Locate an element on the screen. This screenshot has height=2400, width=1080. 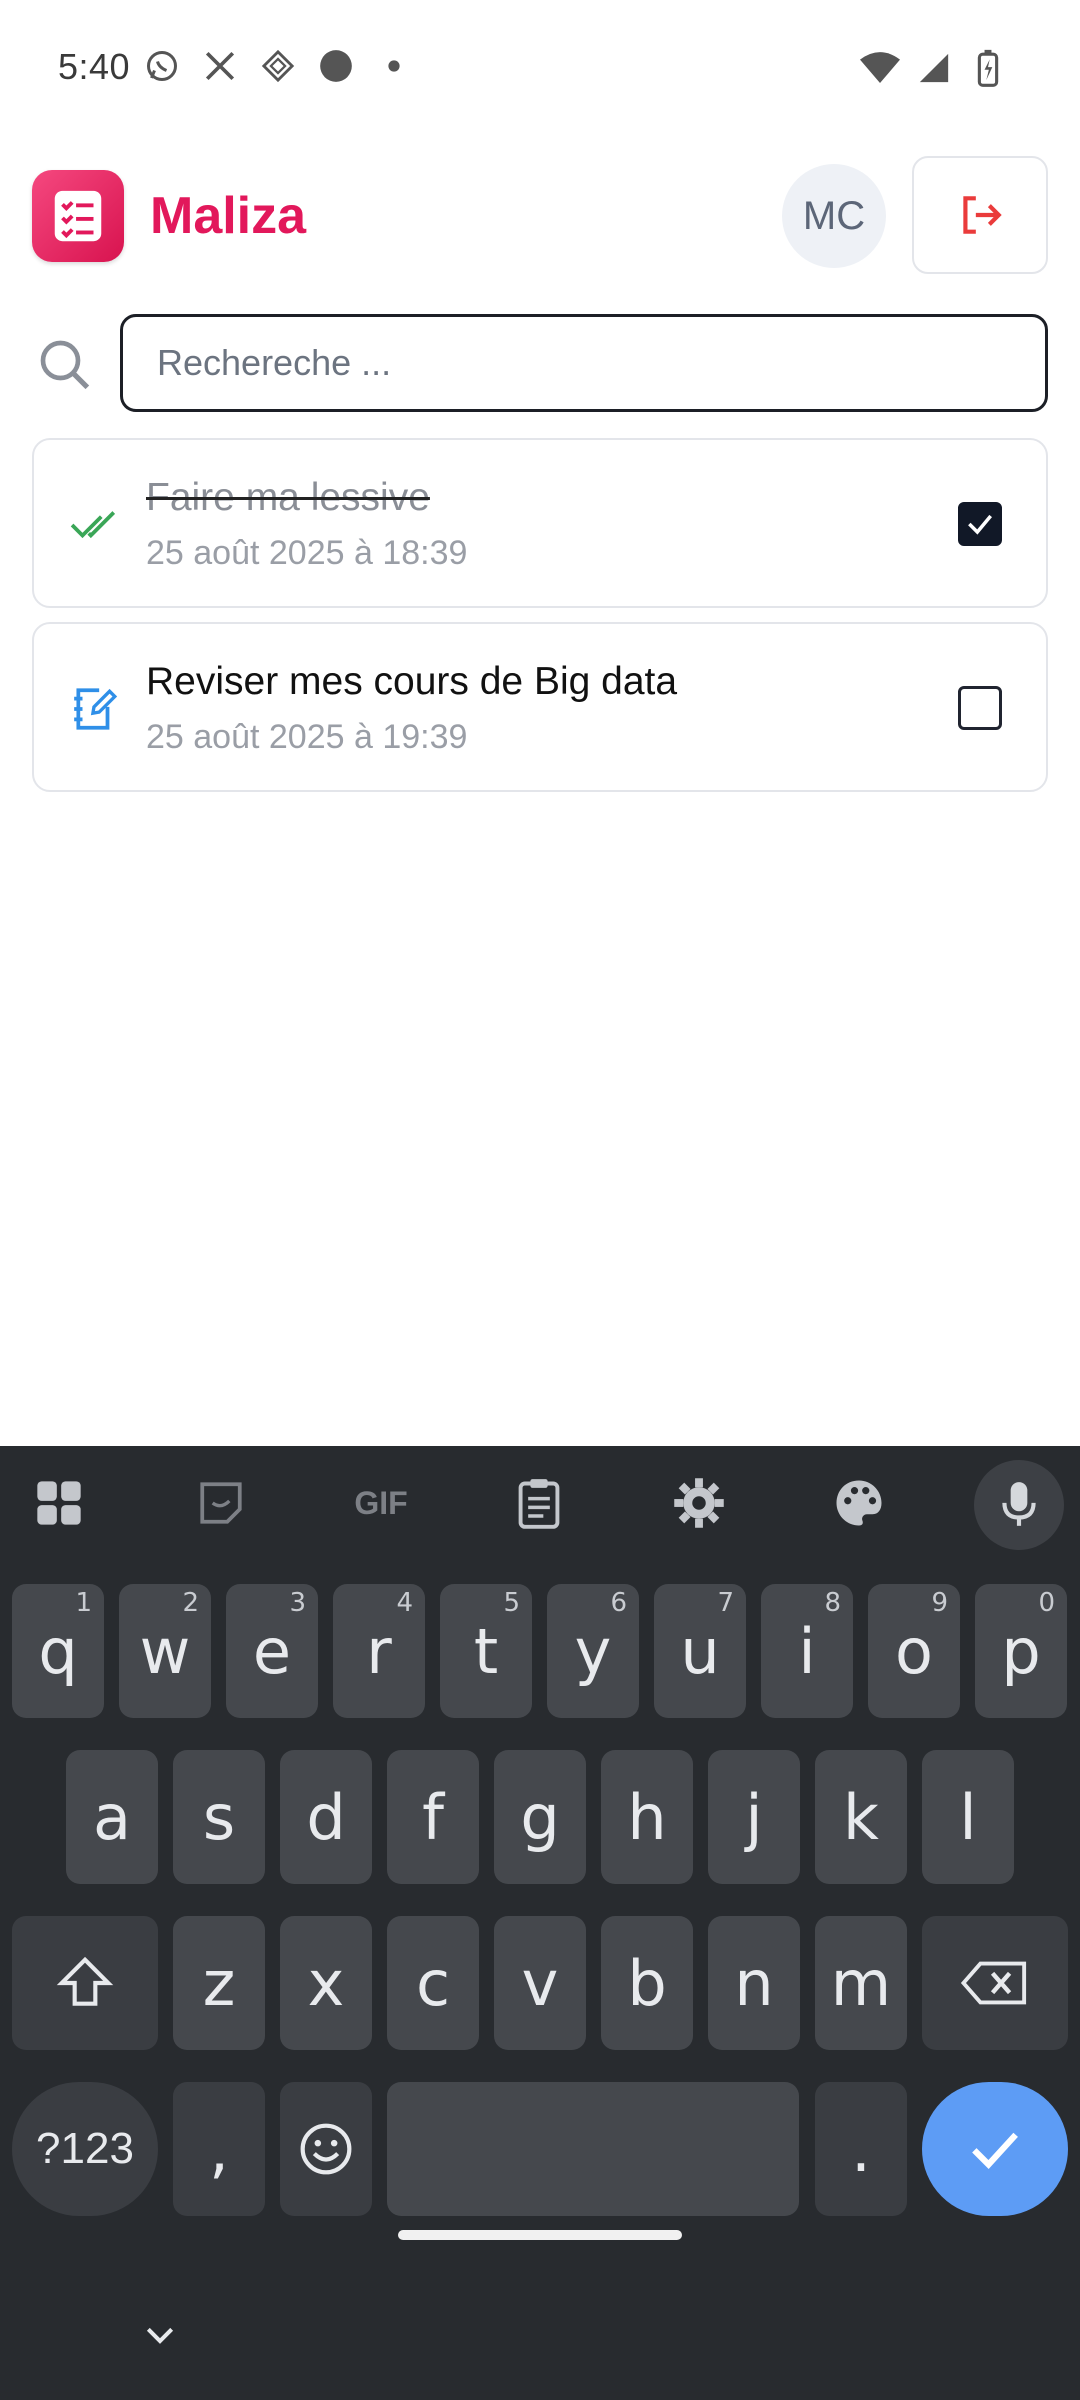
key-d: d is located at coordinates (326, 1817).